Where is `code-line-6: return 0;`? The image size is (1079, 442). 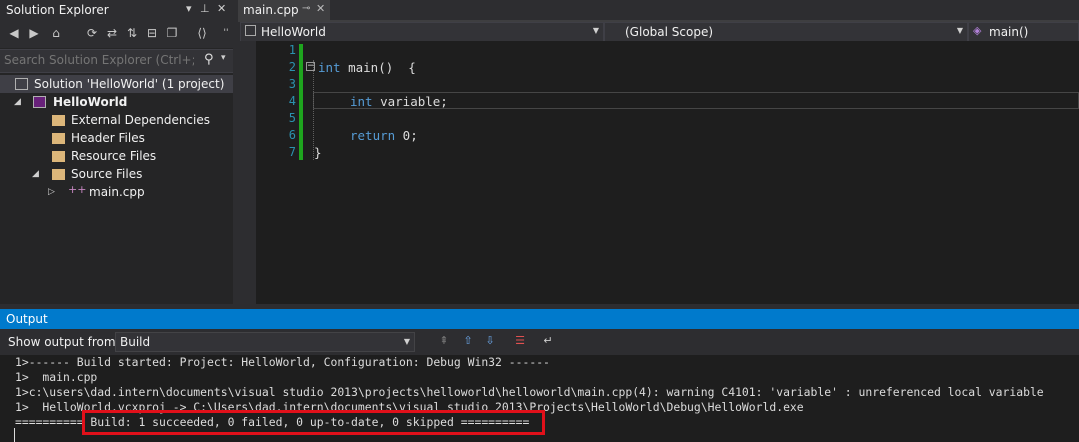
code-line-6: return 0; is located at coordinates (384, 135).